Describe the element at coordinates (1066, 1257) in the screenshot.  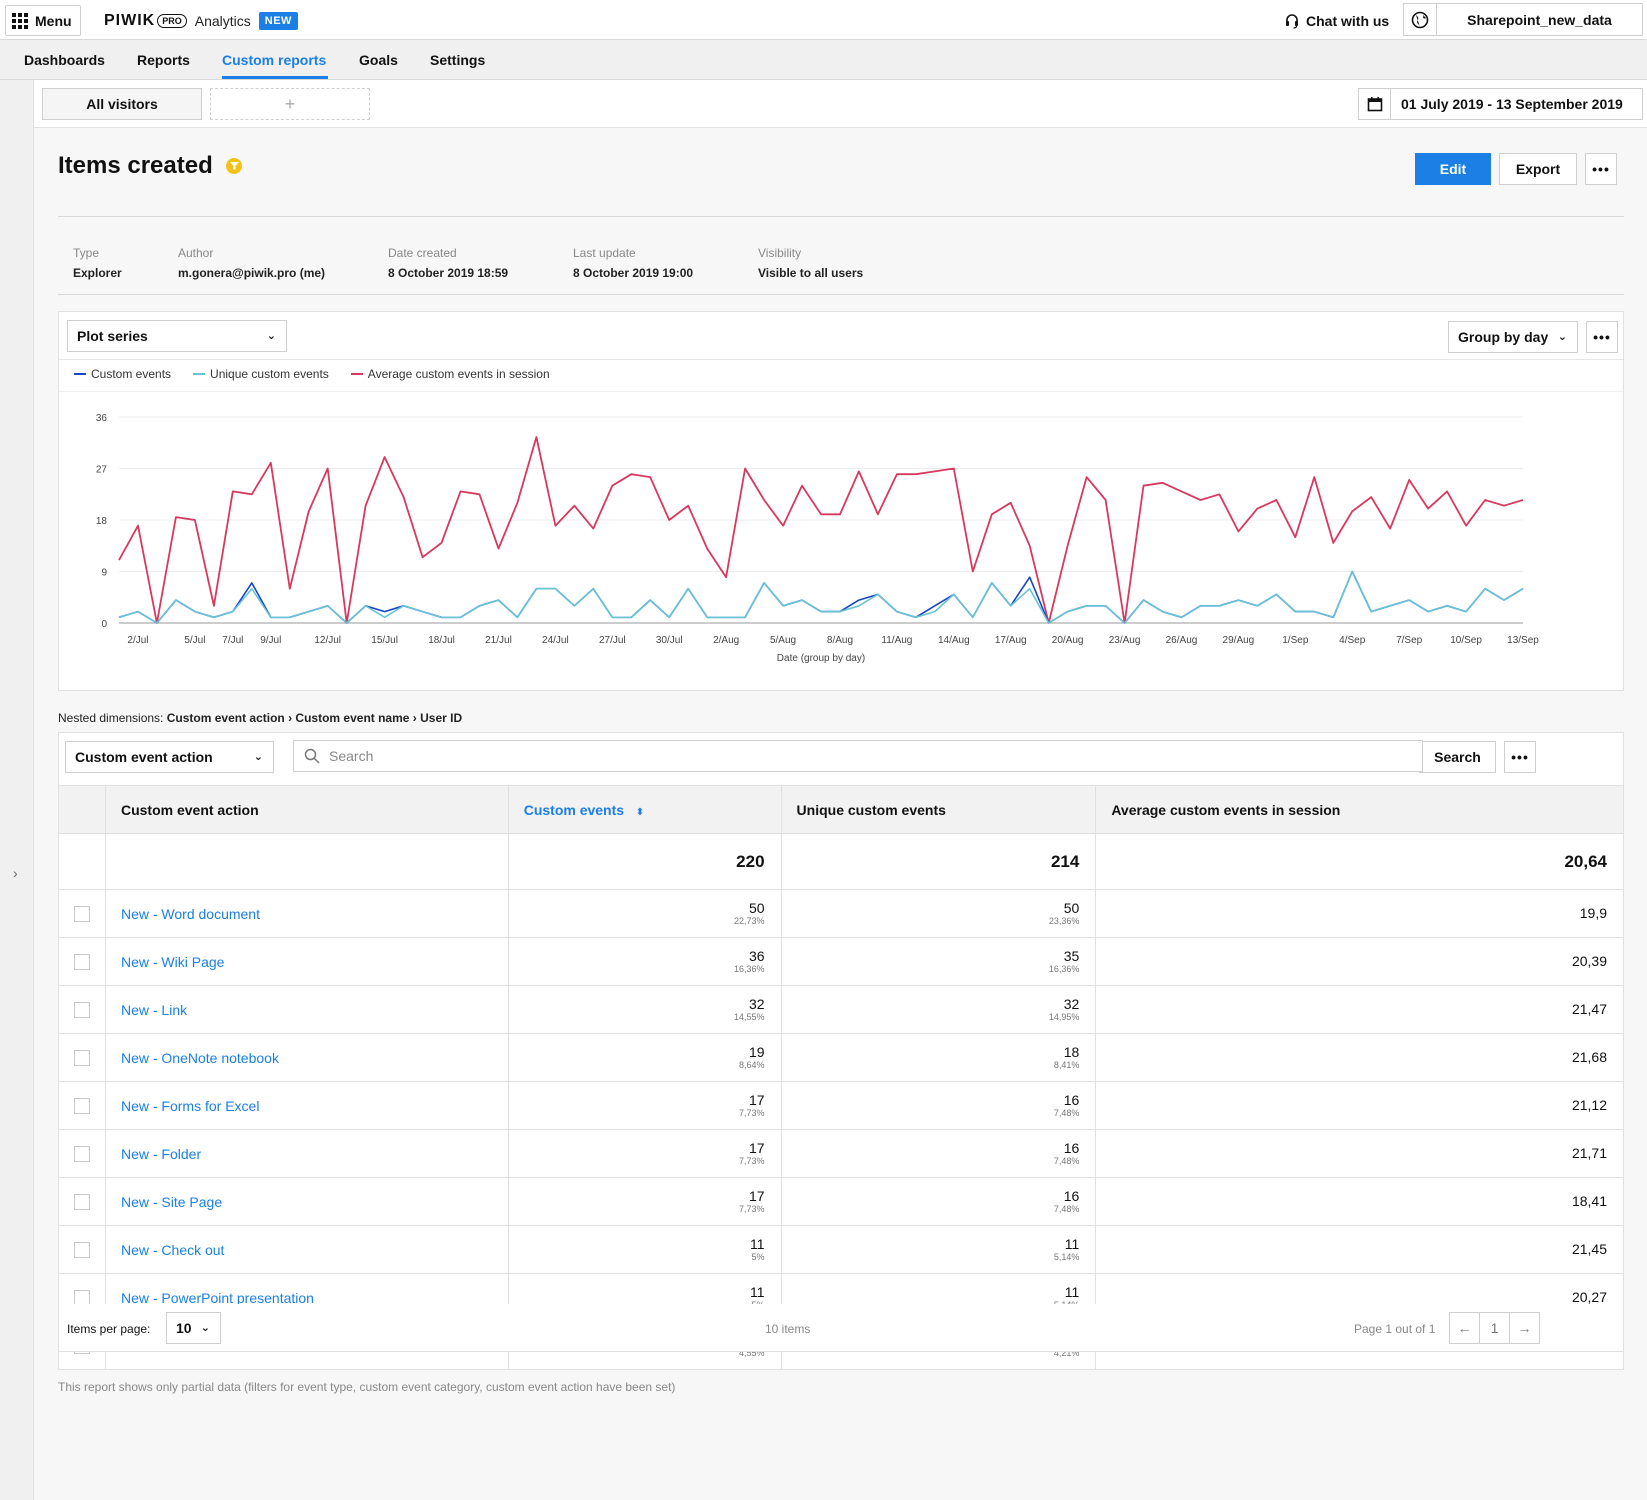
I see `percent: 5,14%` at that location.